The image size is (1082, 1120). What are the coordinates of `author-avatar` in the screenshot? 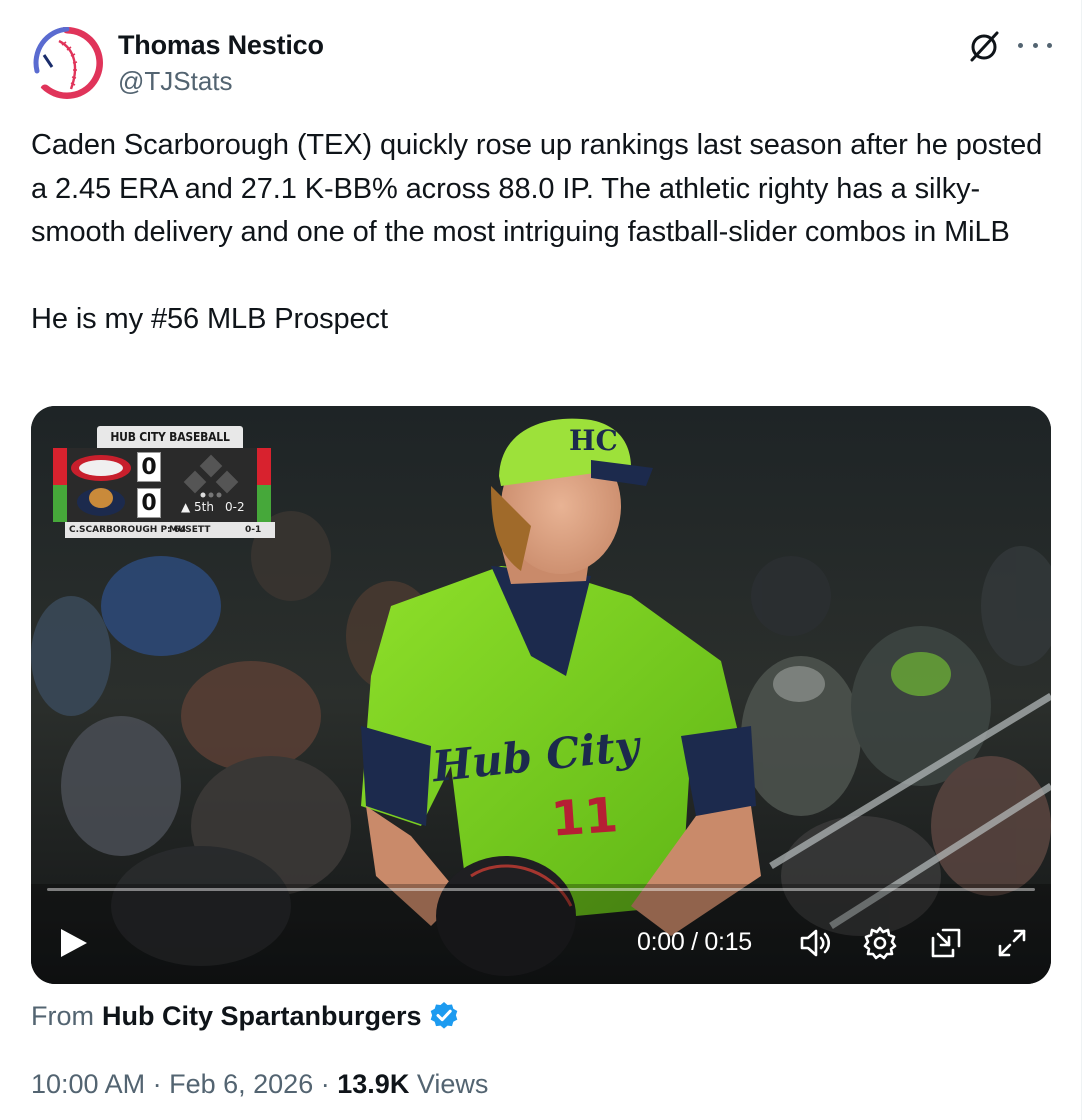 It's located at (67, 63).